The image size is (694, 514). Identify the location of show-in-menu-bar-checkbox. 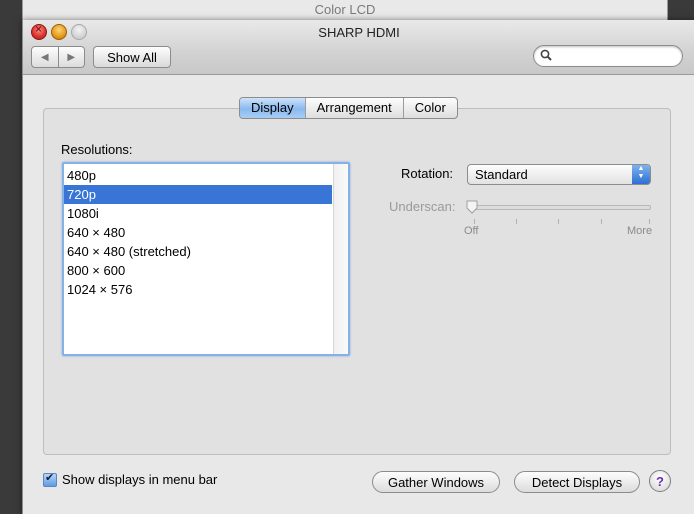
(50, 479).